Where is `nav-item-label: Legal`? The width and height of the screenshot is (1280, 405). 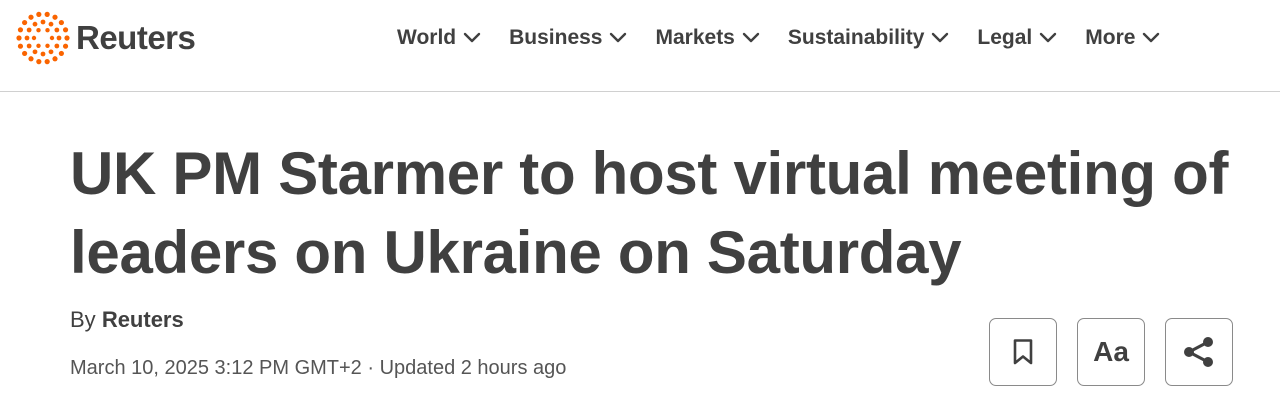 nav-item-label: Legal is located at coordinates (1005, 37).